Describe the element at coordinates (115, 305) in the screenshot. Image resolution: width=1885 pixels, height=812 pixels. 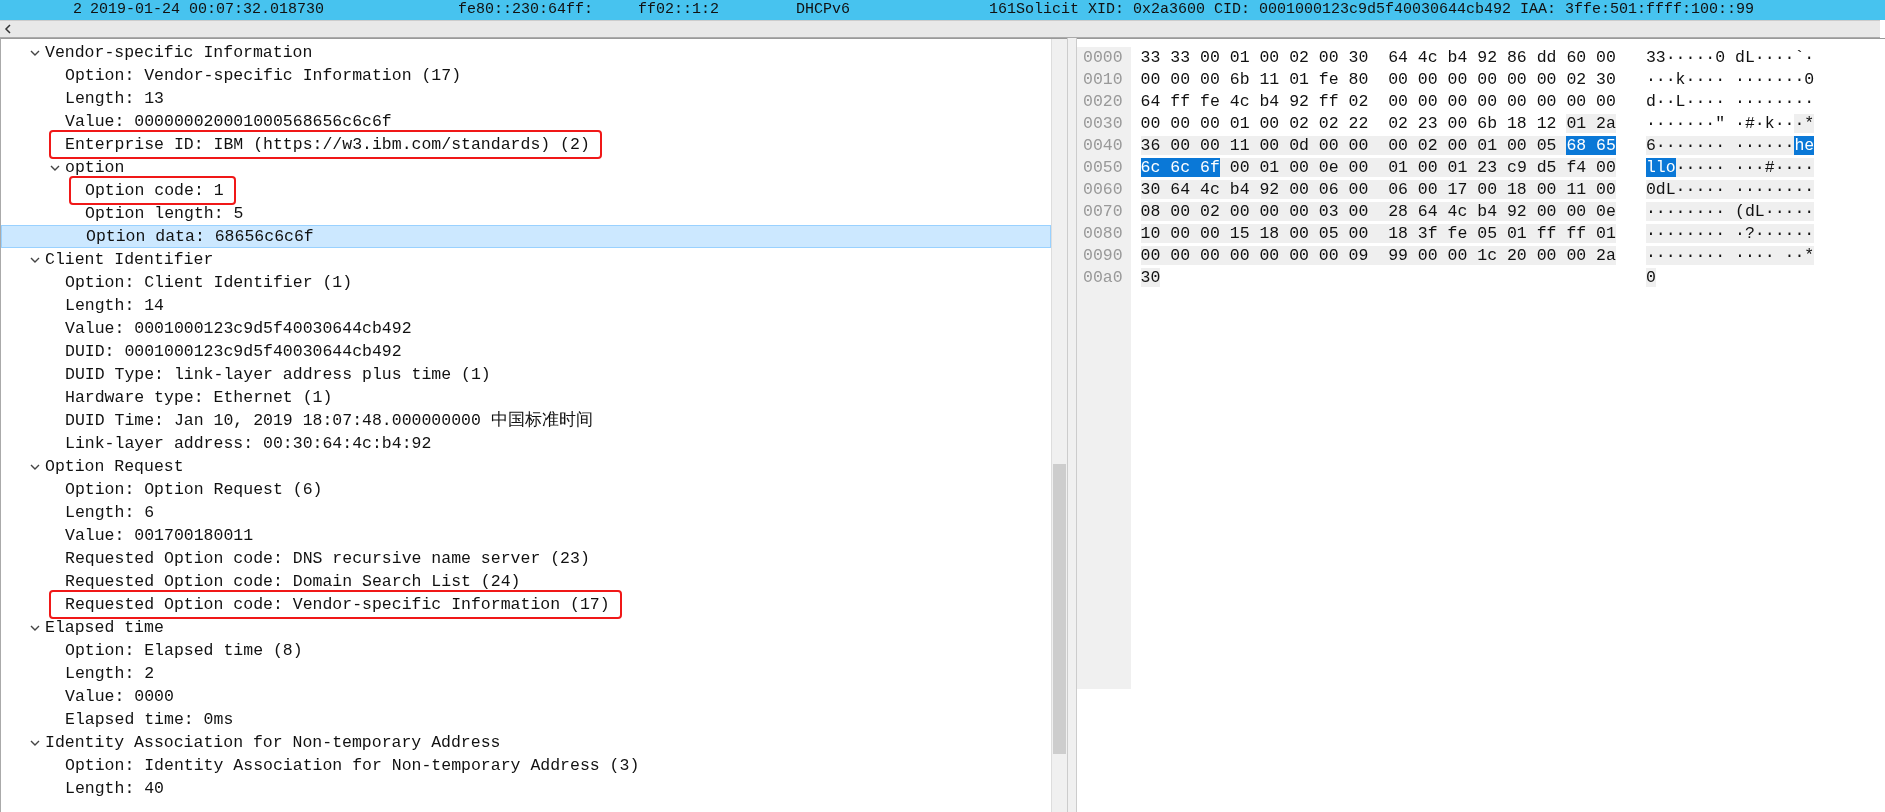
I see `tree-item: Length: 14` at that location.